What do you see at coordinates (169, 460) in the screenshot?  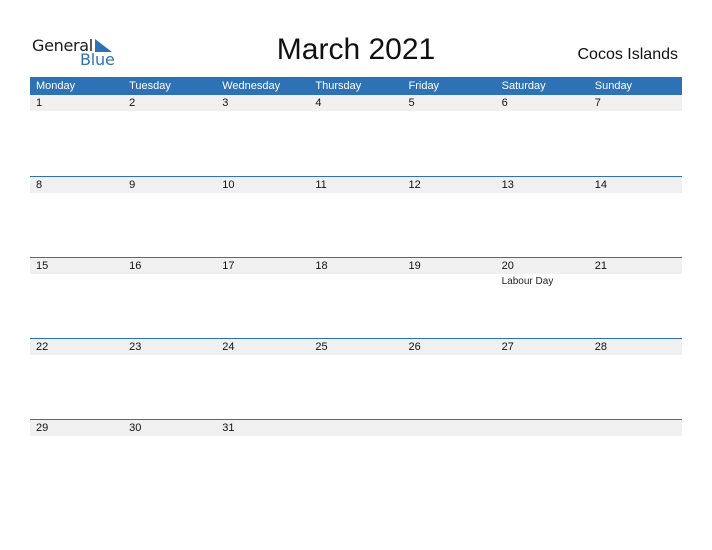 I see `day-cell: 30` at bounding box center [169, 460].